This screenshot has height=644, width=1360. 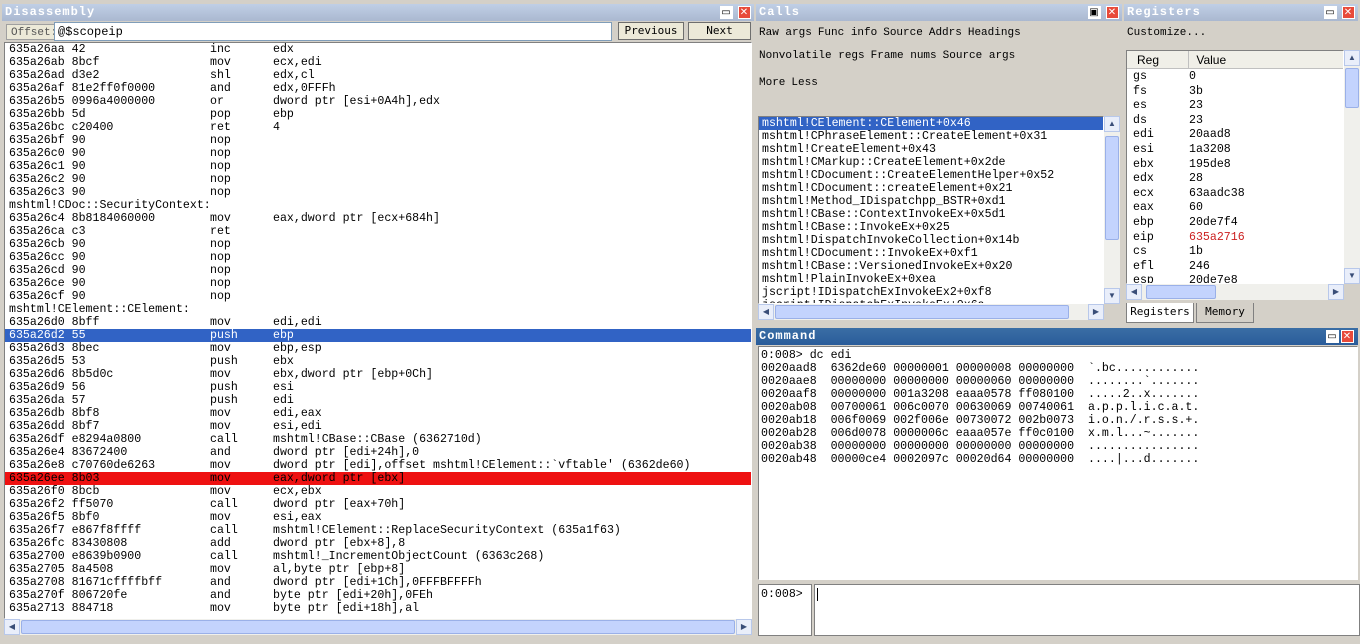 What do you see at coordinates (333, 31) in the screenshot?
I see `offset-input` at bounding box center [333, 31].